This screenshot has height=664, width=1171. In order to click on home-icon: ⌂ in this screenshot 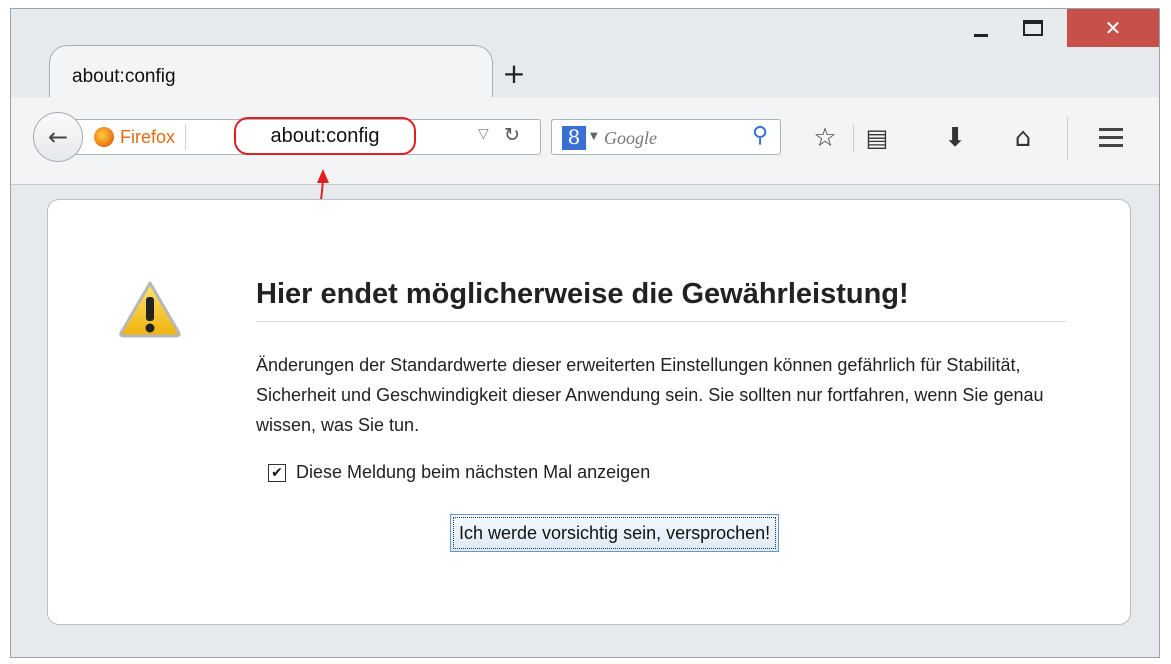, I will do `click(1023, 139)`.